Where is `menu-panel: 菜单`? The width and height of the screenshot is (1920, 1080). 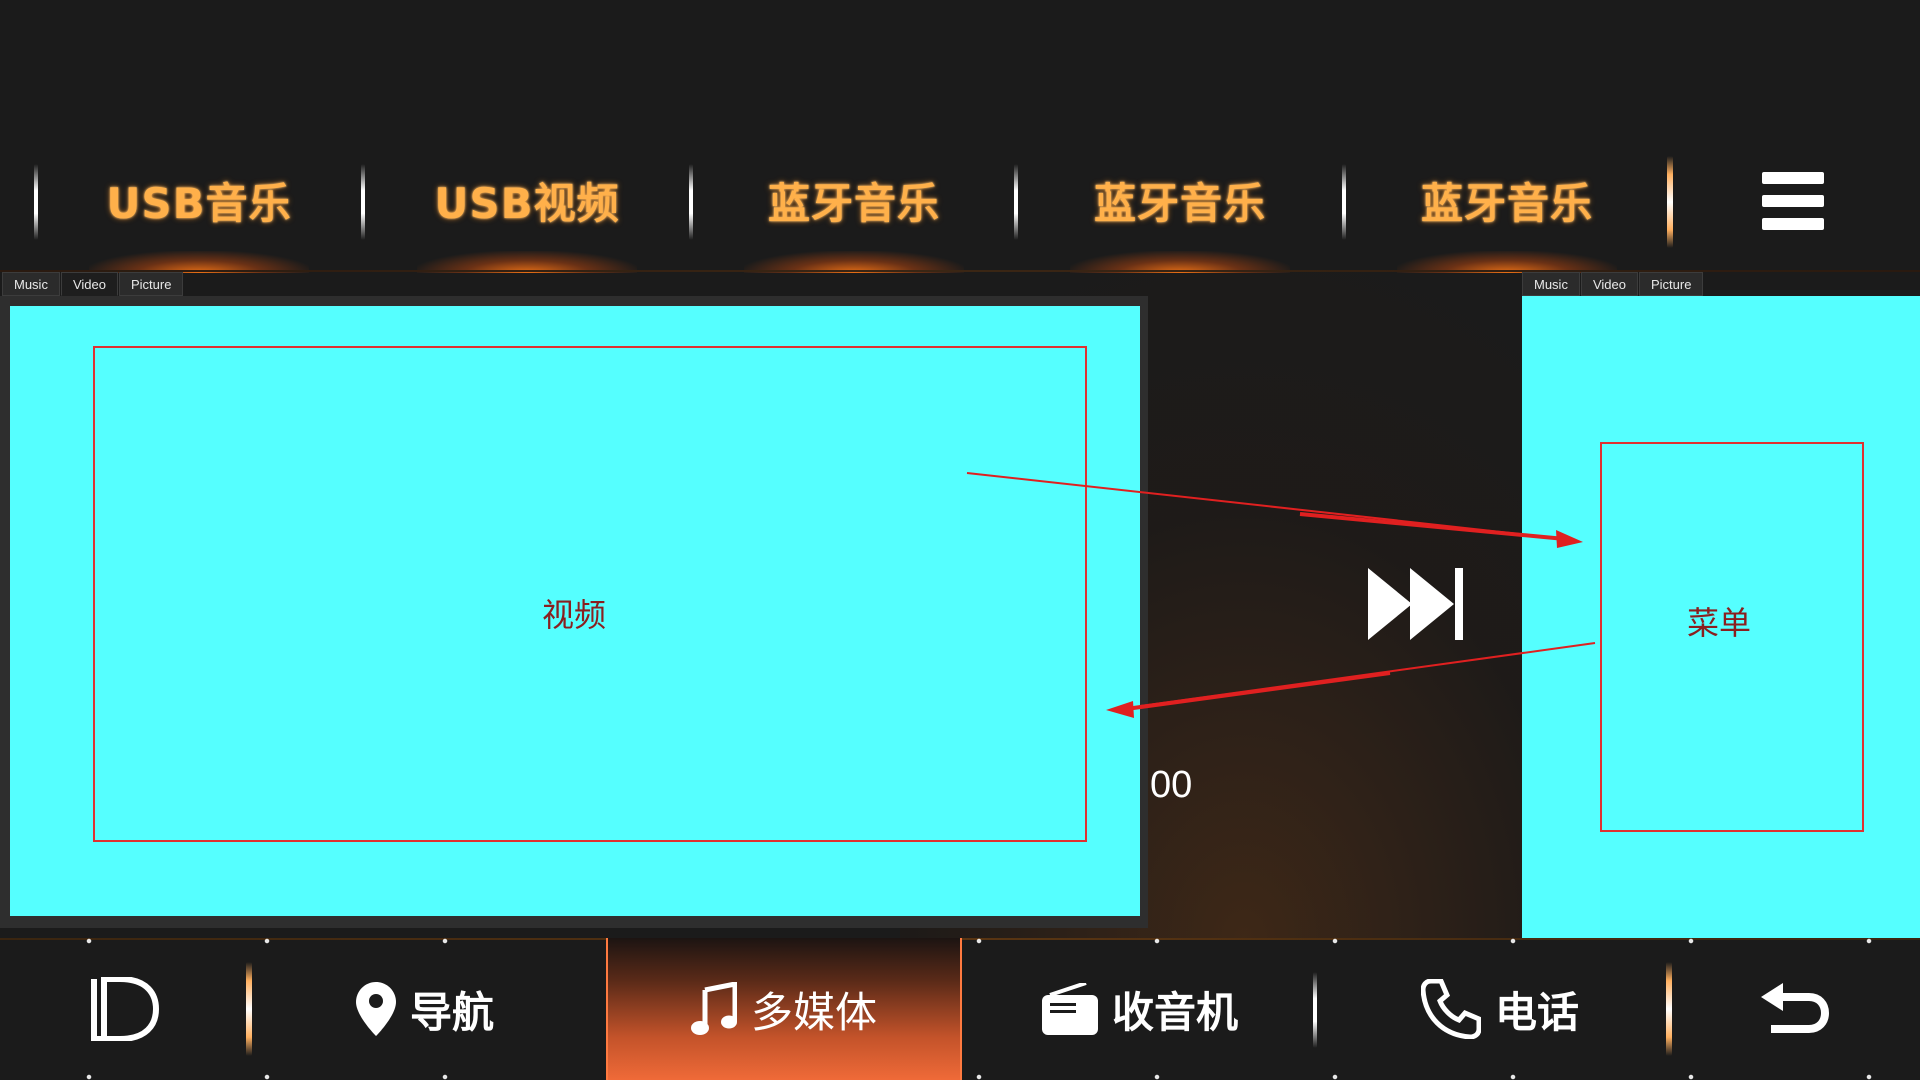
menu-panel: 菜单 is located at coordinates (1721, 617).